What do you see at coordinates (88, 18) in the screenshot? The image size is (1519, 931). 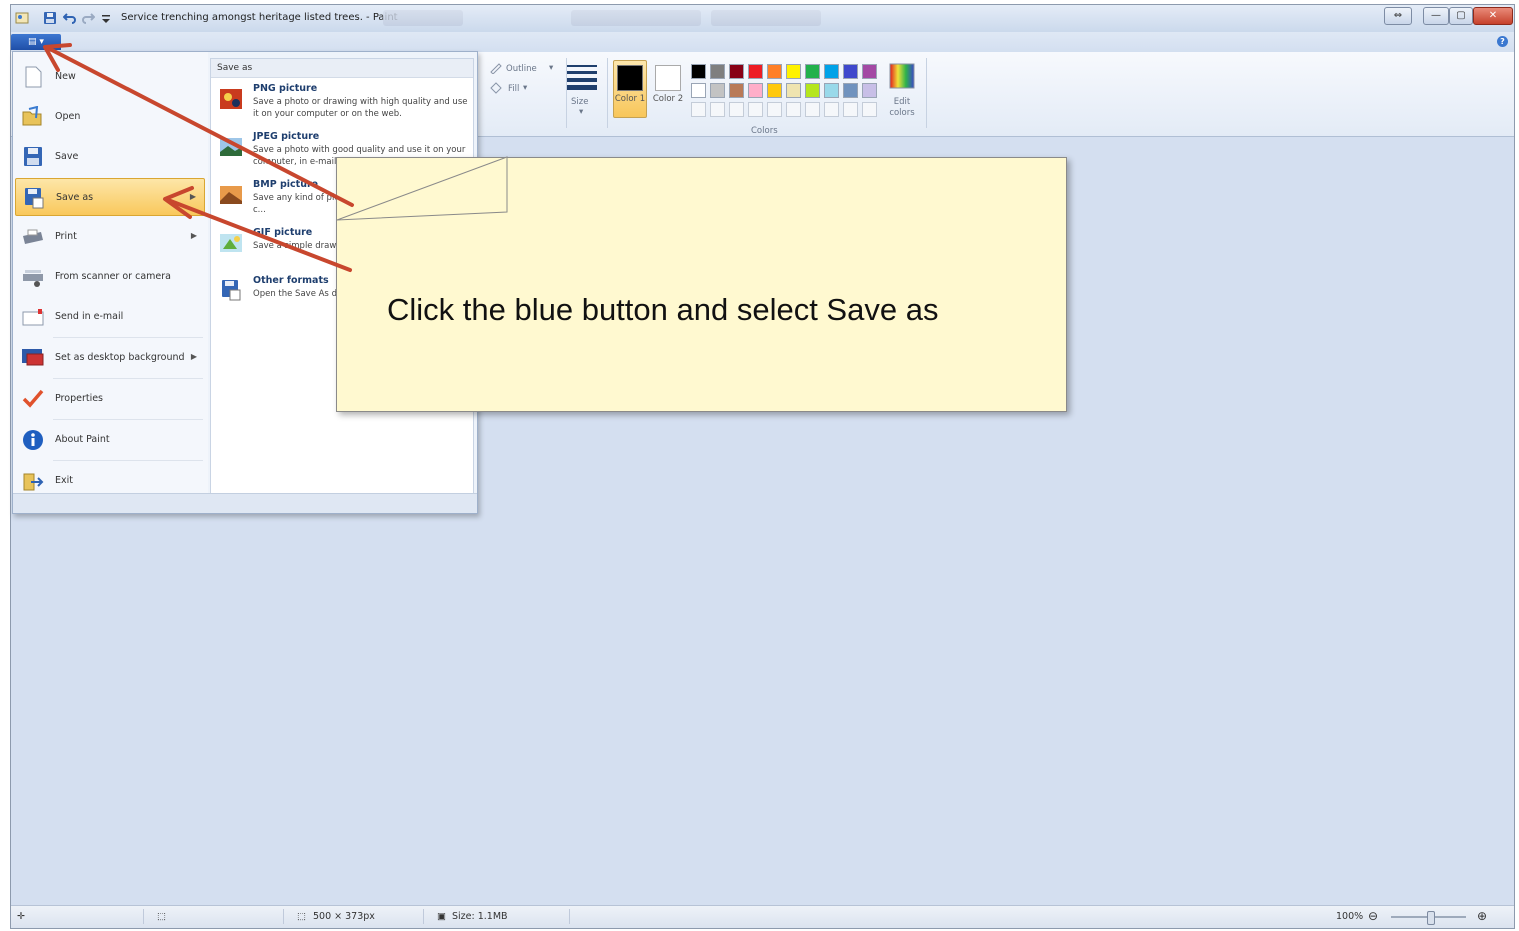 I see `redo-icon` at bounding box center [88, 18].